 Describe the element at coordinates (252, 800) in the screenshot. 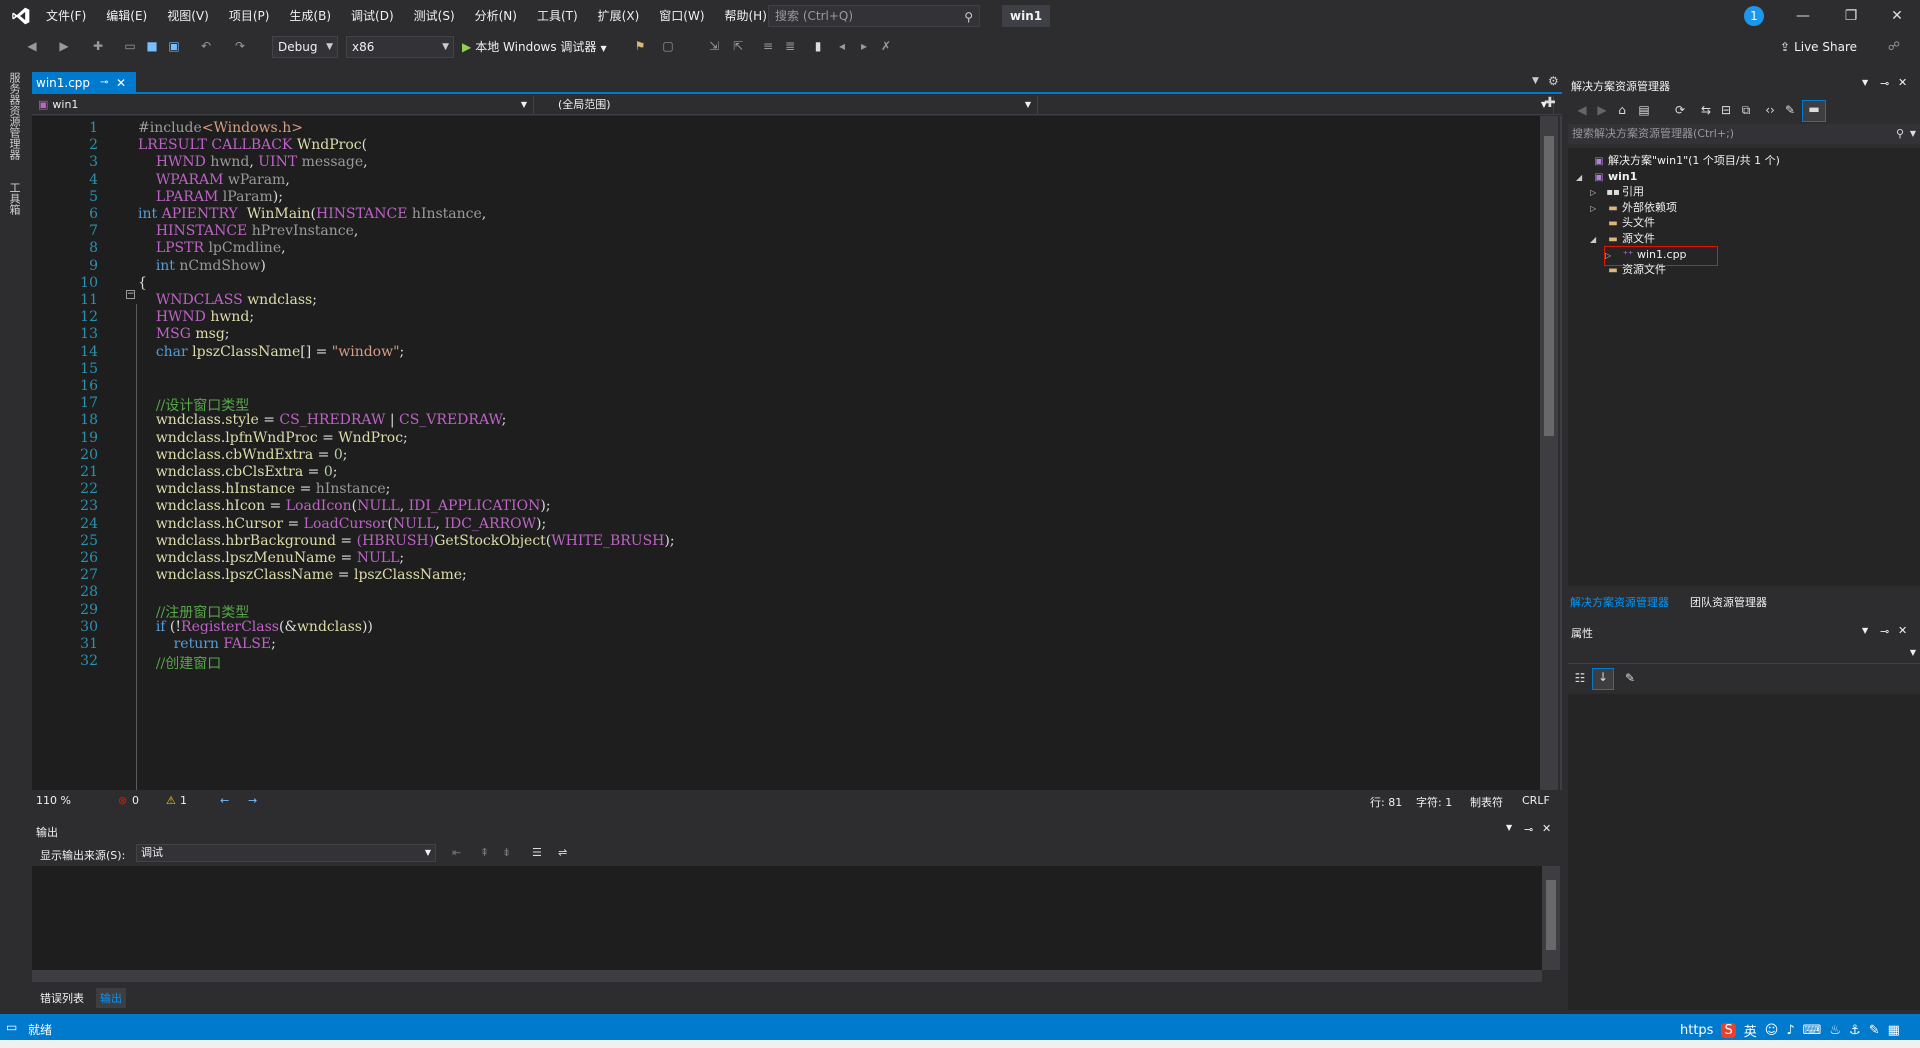

I see `arrow-right-icon: →` at that location.